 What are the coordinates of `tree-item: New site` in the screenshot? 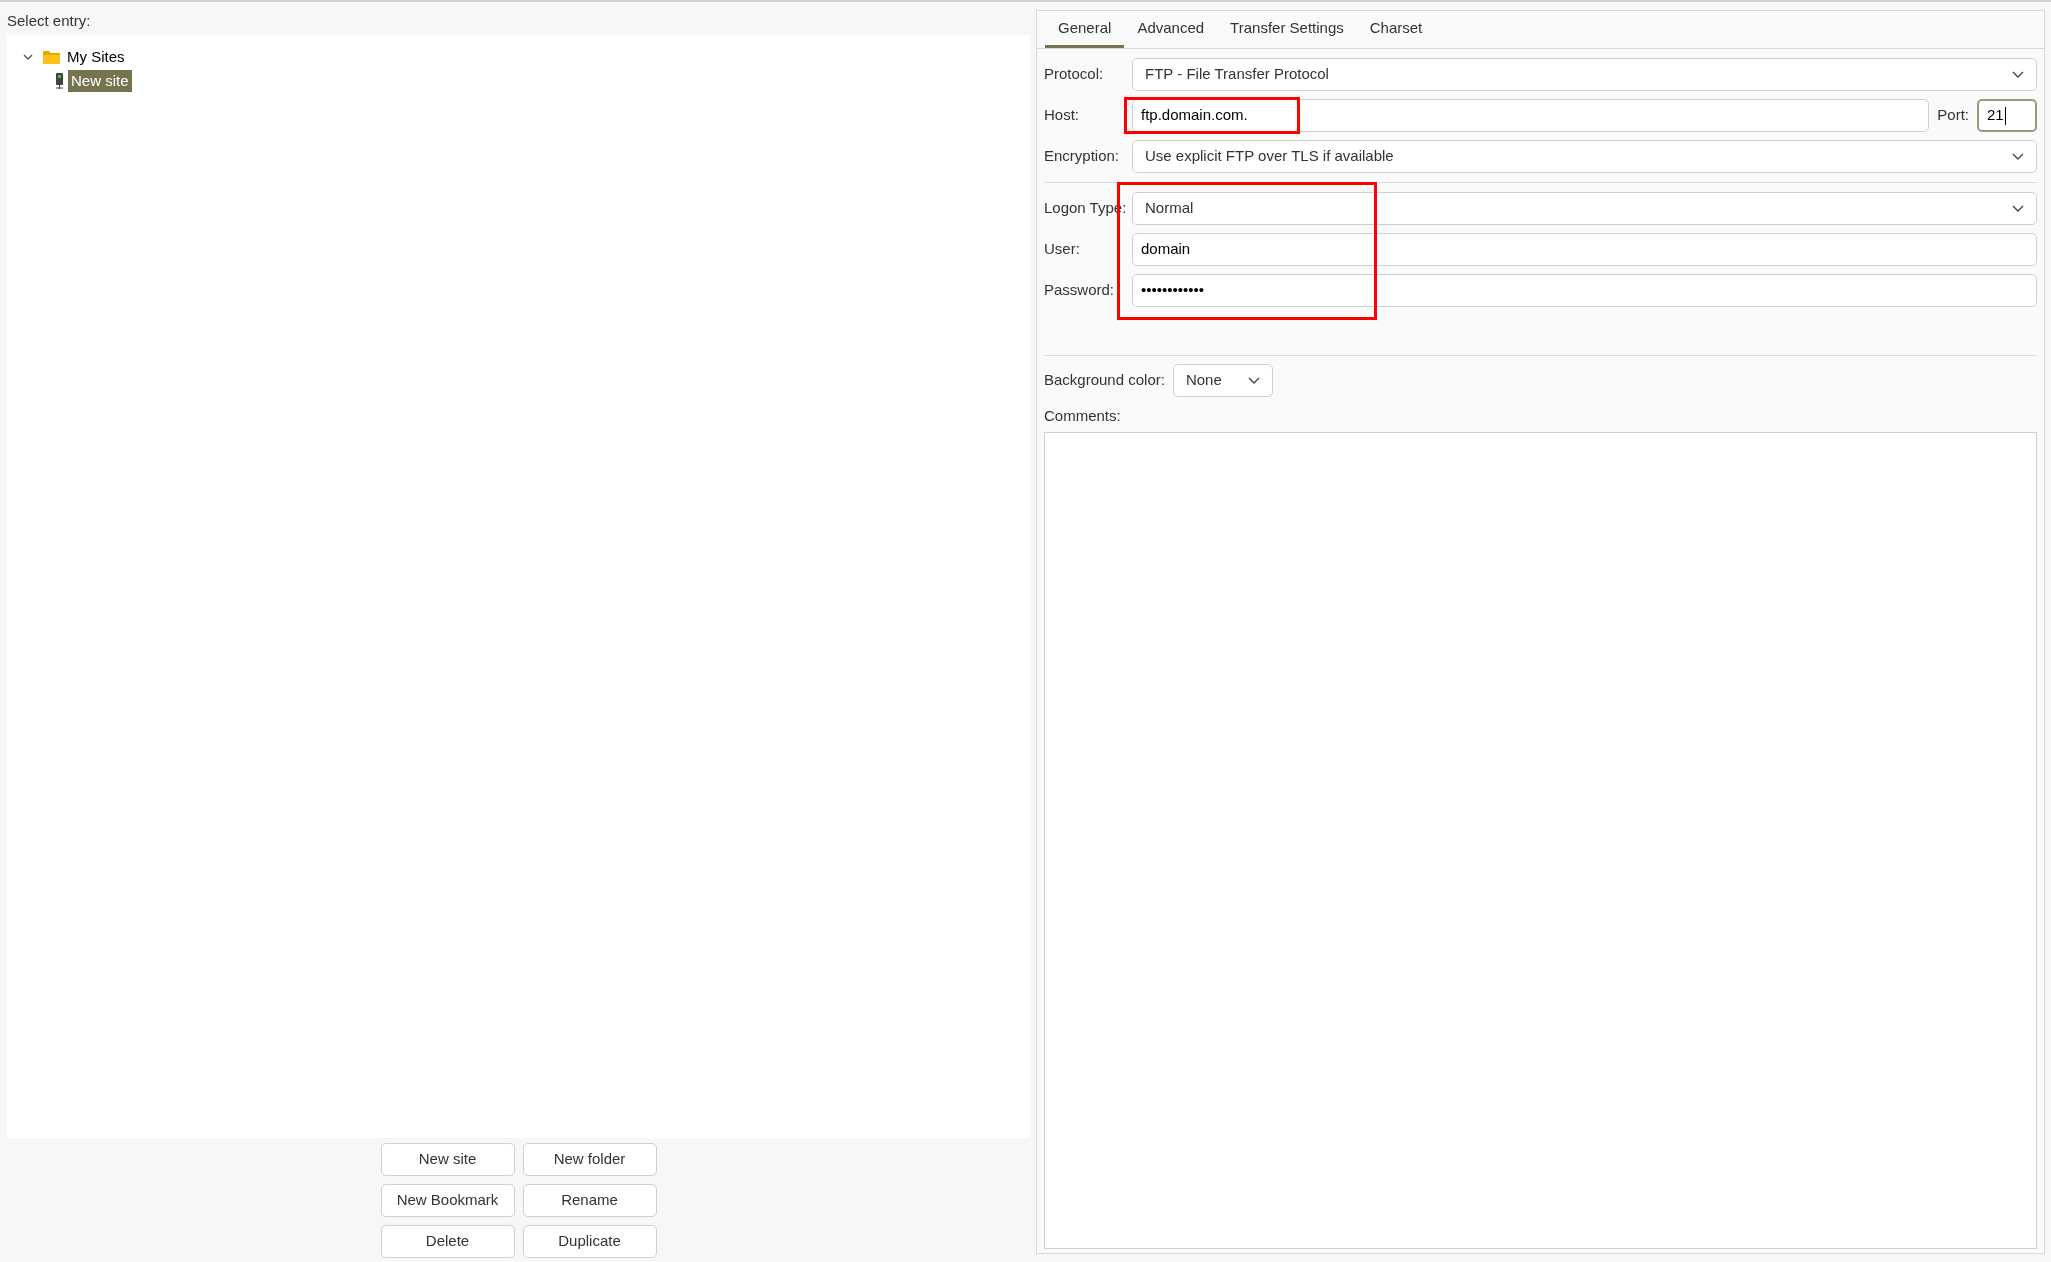 It's located at (100, 81).